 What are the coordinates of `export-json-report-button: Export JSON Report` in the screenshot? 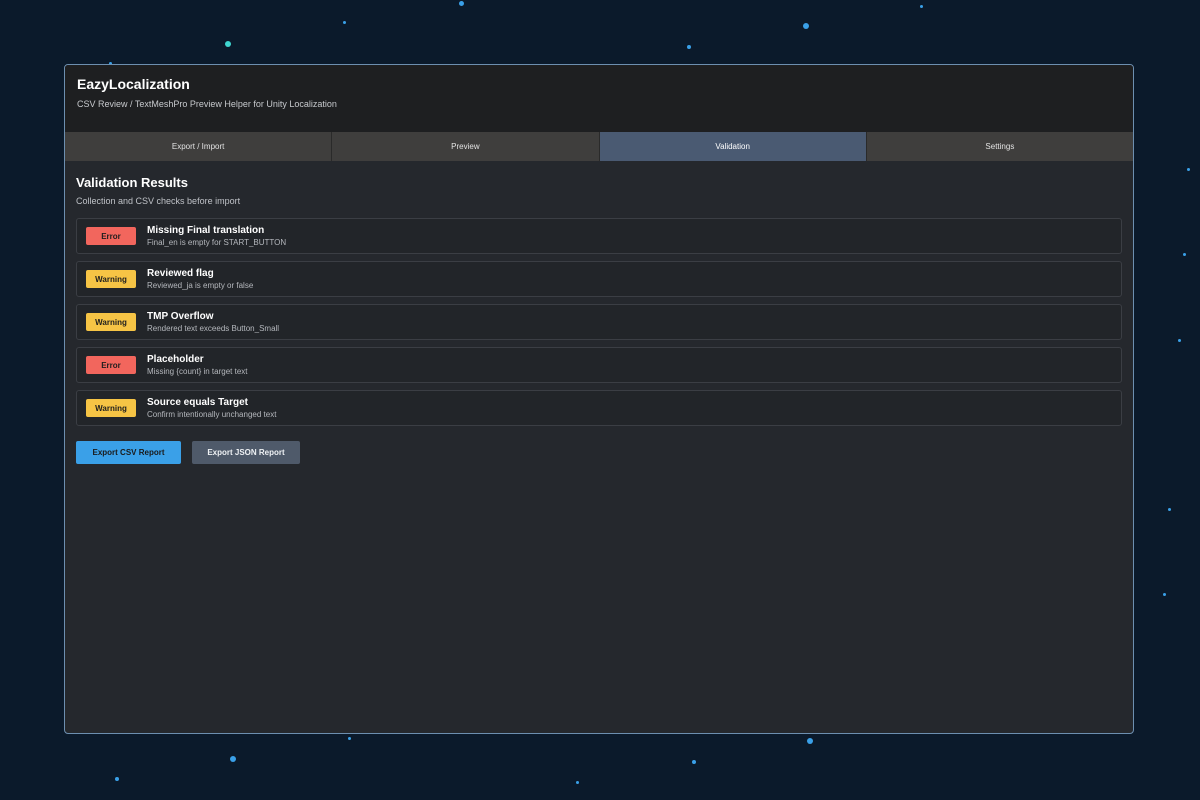 It's located at (246, 452).